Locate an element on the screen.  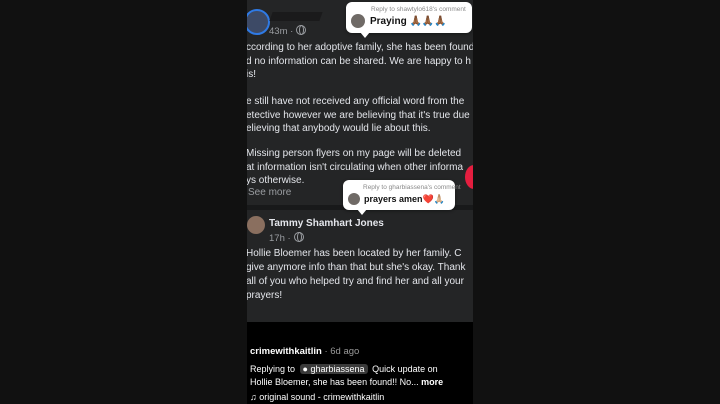
sound-row: ♫ original sound - crimewithkaitlin is located at coordinates (317, 397).